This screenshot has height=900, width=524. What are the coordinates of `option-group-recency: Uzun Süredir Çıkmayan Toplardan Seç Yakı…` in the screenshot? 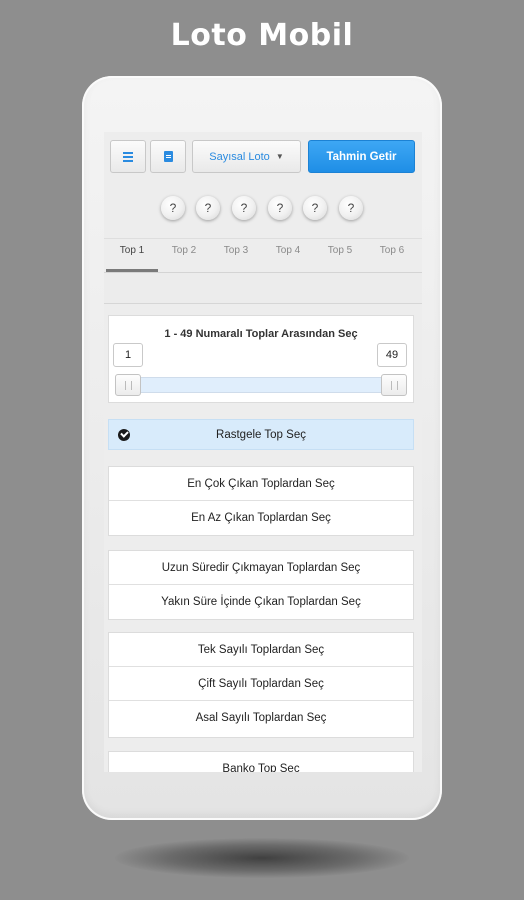 It's located at (261, 585).